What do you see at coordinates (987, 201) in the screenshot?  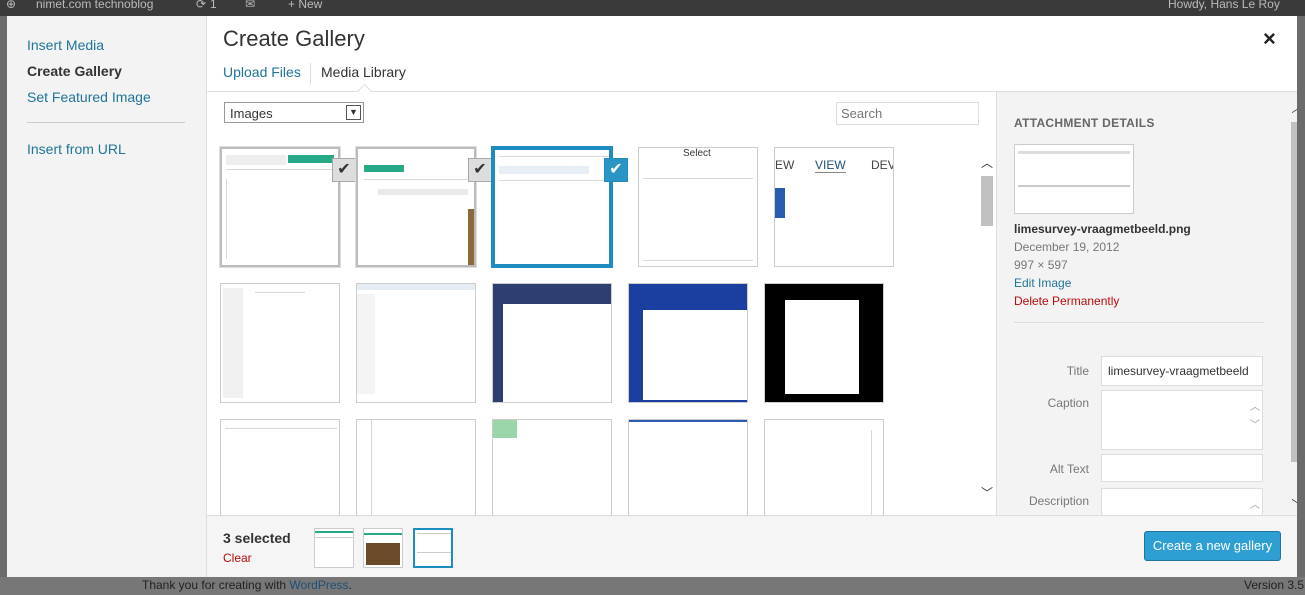 I see `grid-scroll-thumb` at bounding box center [987, 201].